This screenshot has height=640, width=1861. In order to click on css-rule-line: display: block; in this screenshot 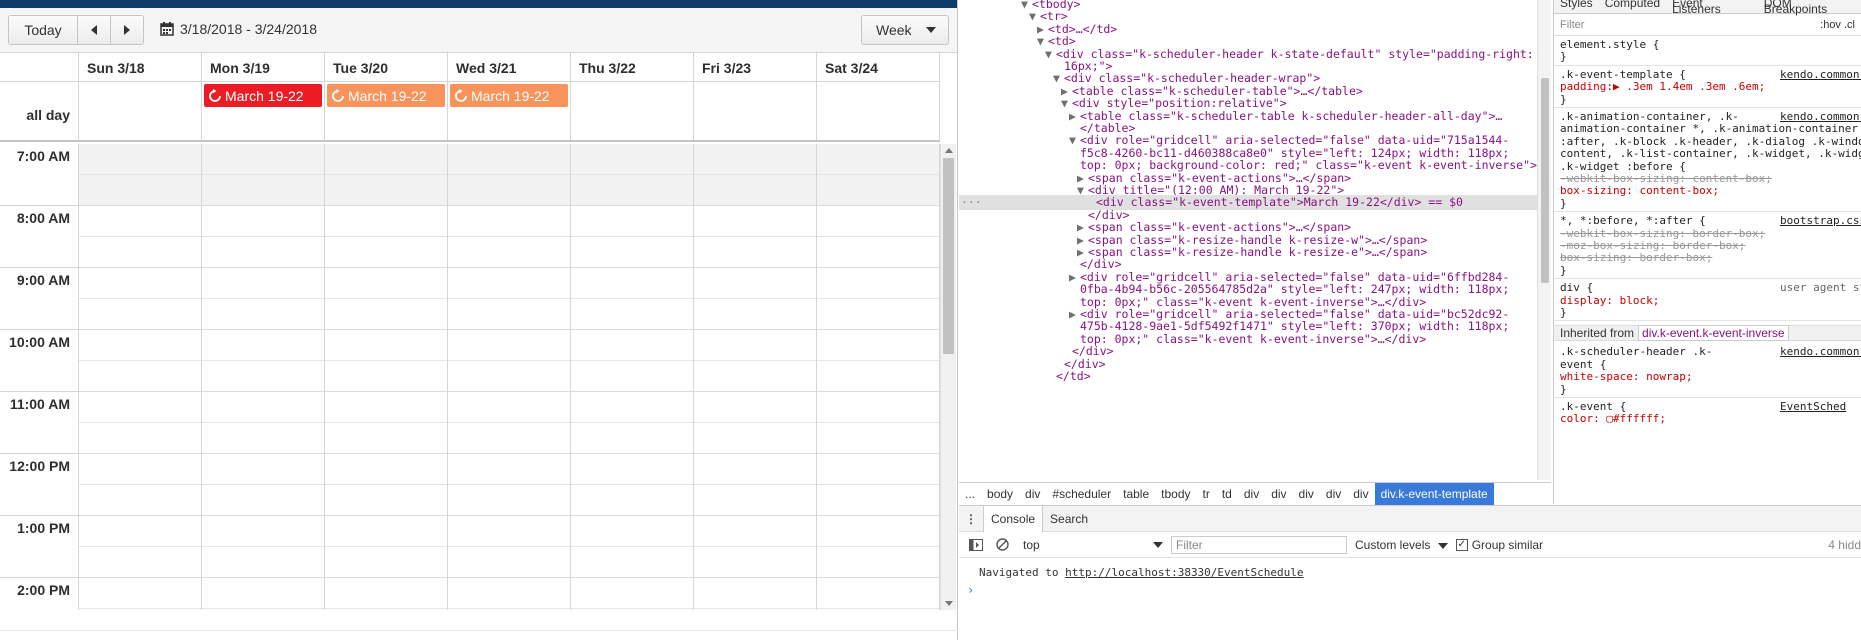, I will do `click(1609, 301)`.